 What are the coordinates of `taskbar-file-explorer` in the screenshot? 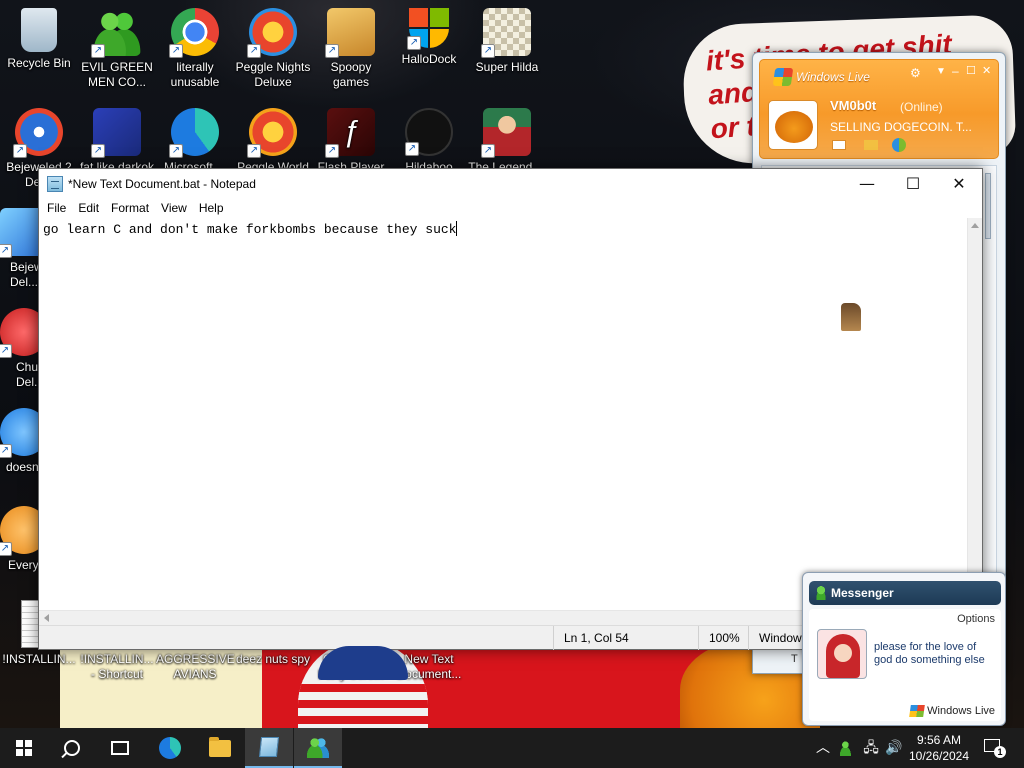 It's located at (220, 748).